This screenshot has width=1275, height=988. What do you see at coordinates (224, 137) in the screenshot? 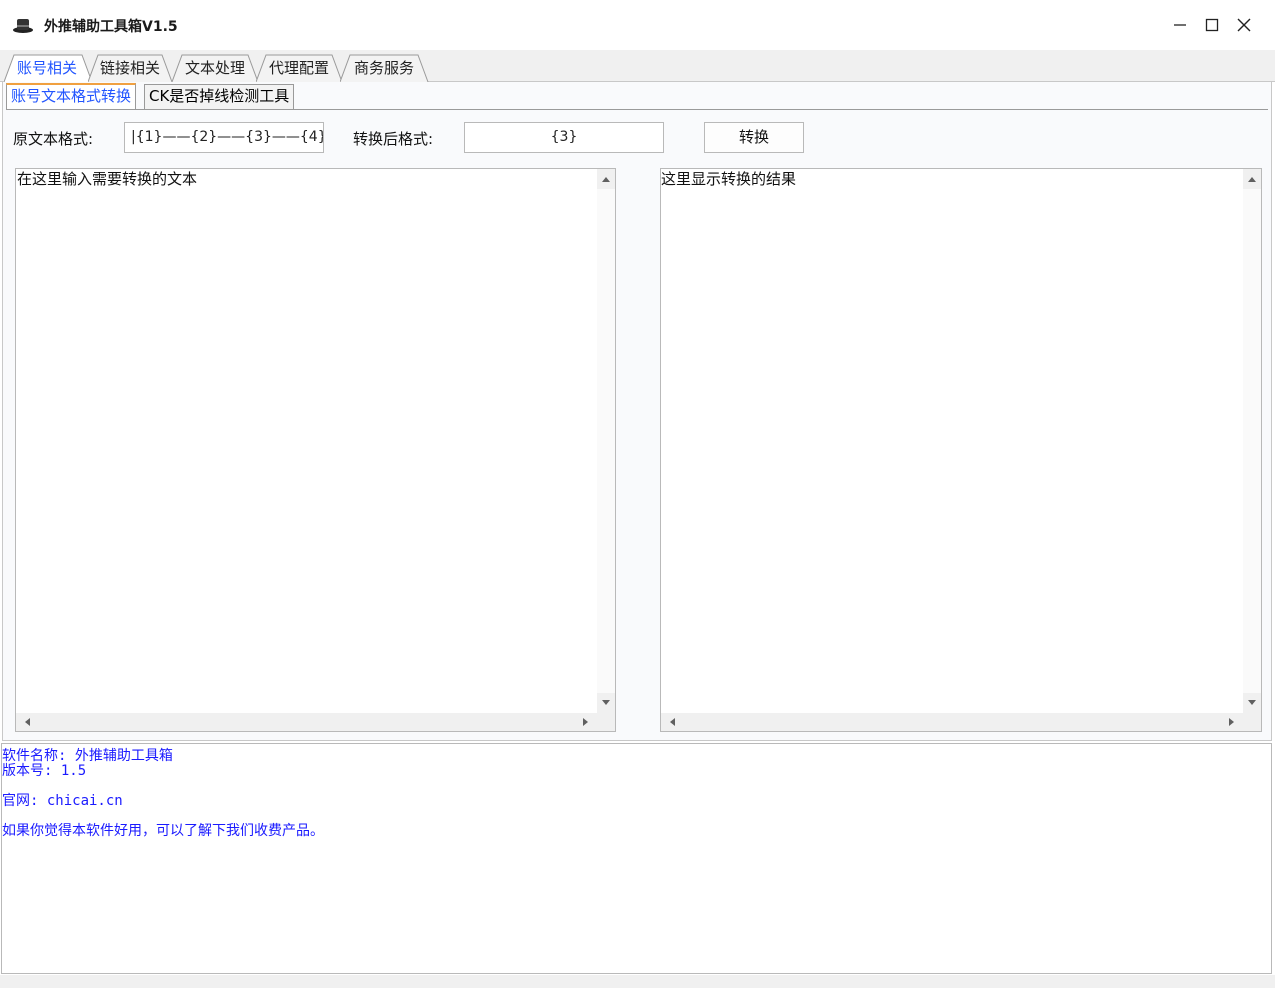
I see `source-format-input: |{1}——{2}——{3}——{4}` at bounding box center [224, 137].